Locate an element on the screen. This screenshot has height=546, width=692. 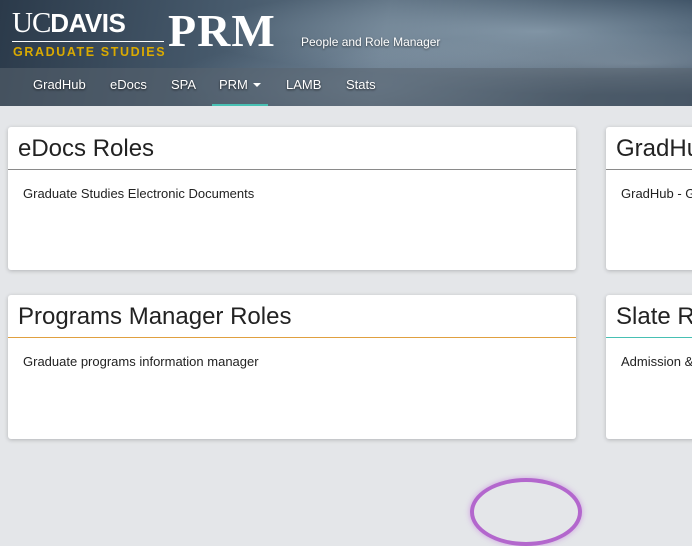
app-title: PRM is located at coordinates (222, 31).